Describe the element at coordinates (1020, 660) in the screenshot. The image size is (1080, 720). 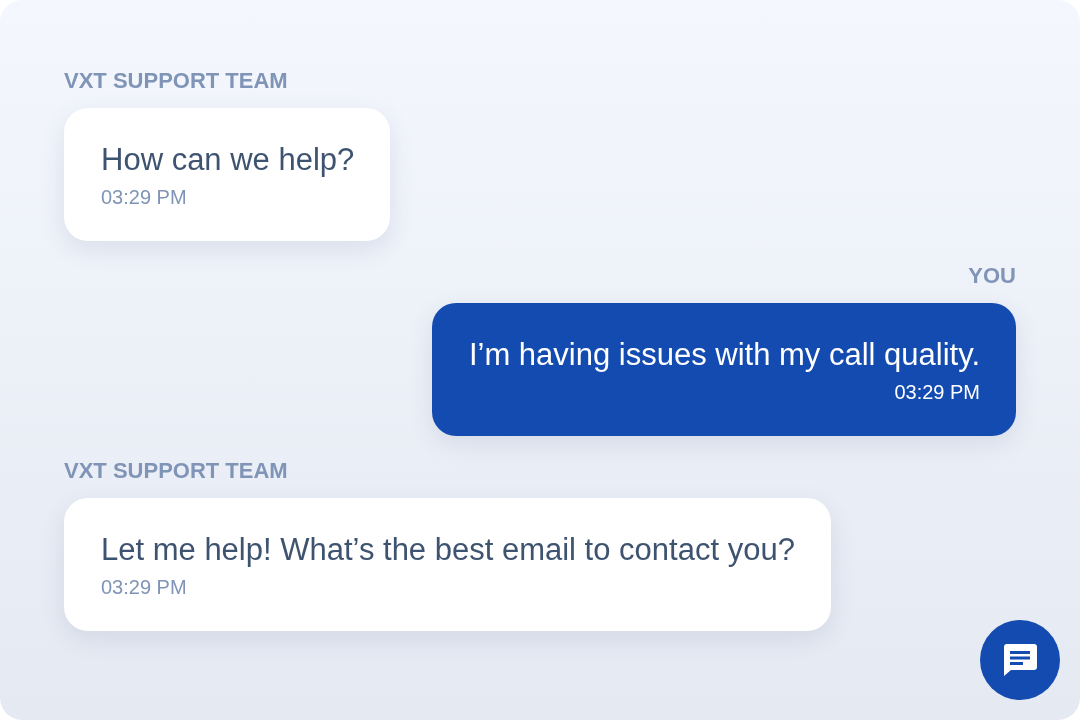
I see `message-icon` at that location.